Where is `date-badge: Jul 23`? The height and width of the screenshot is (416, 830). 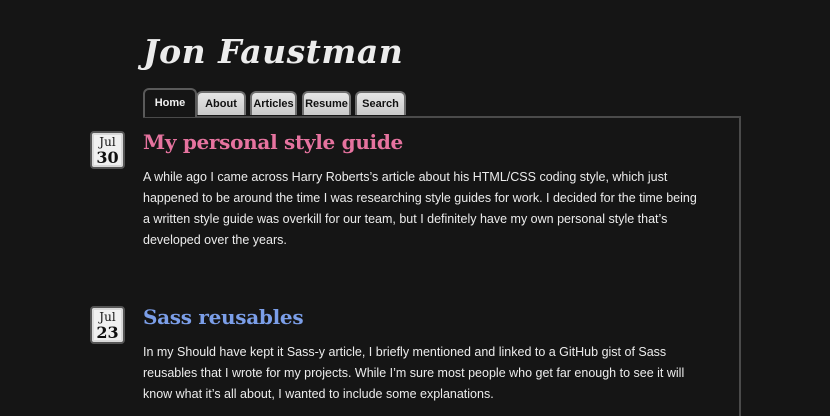 date-badge: Jul 23 is located at coordinates (107, 325).